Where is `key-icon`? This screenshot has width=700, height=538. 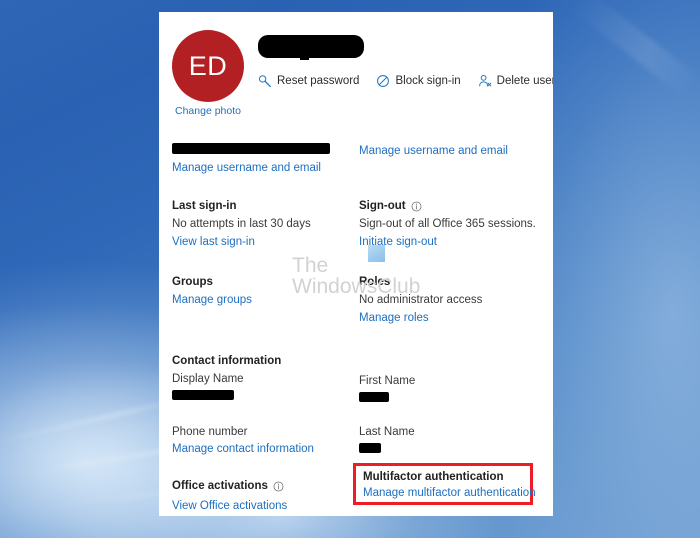 key-icon is located at coordinates (265, 81).